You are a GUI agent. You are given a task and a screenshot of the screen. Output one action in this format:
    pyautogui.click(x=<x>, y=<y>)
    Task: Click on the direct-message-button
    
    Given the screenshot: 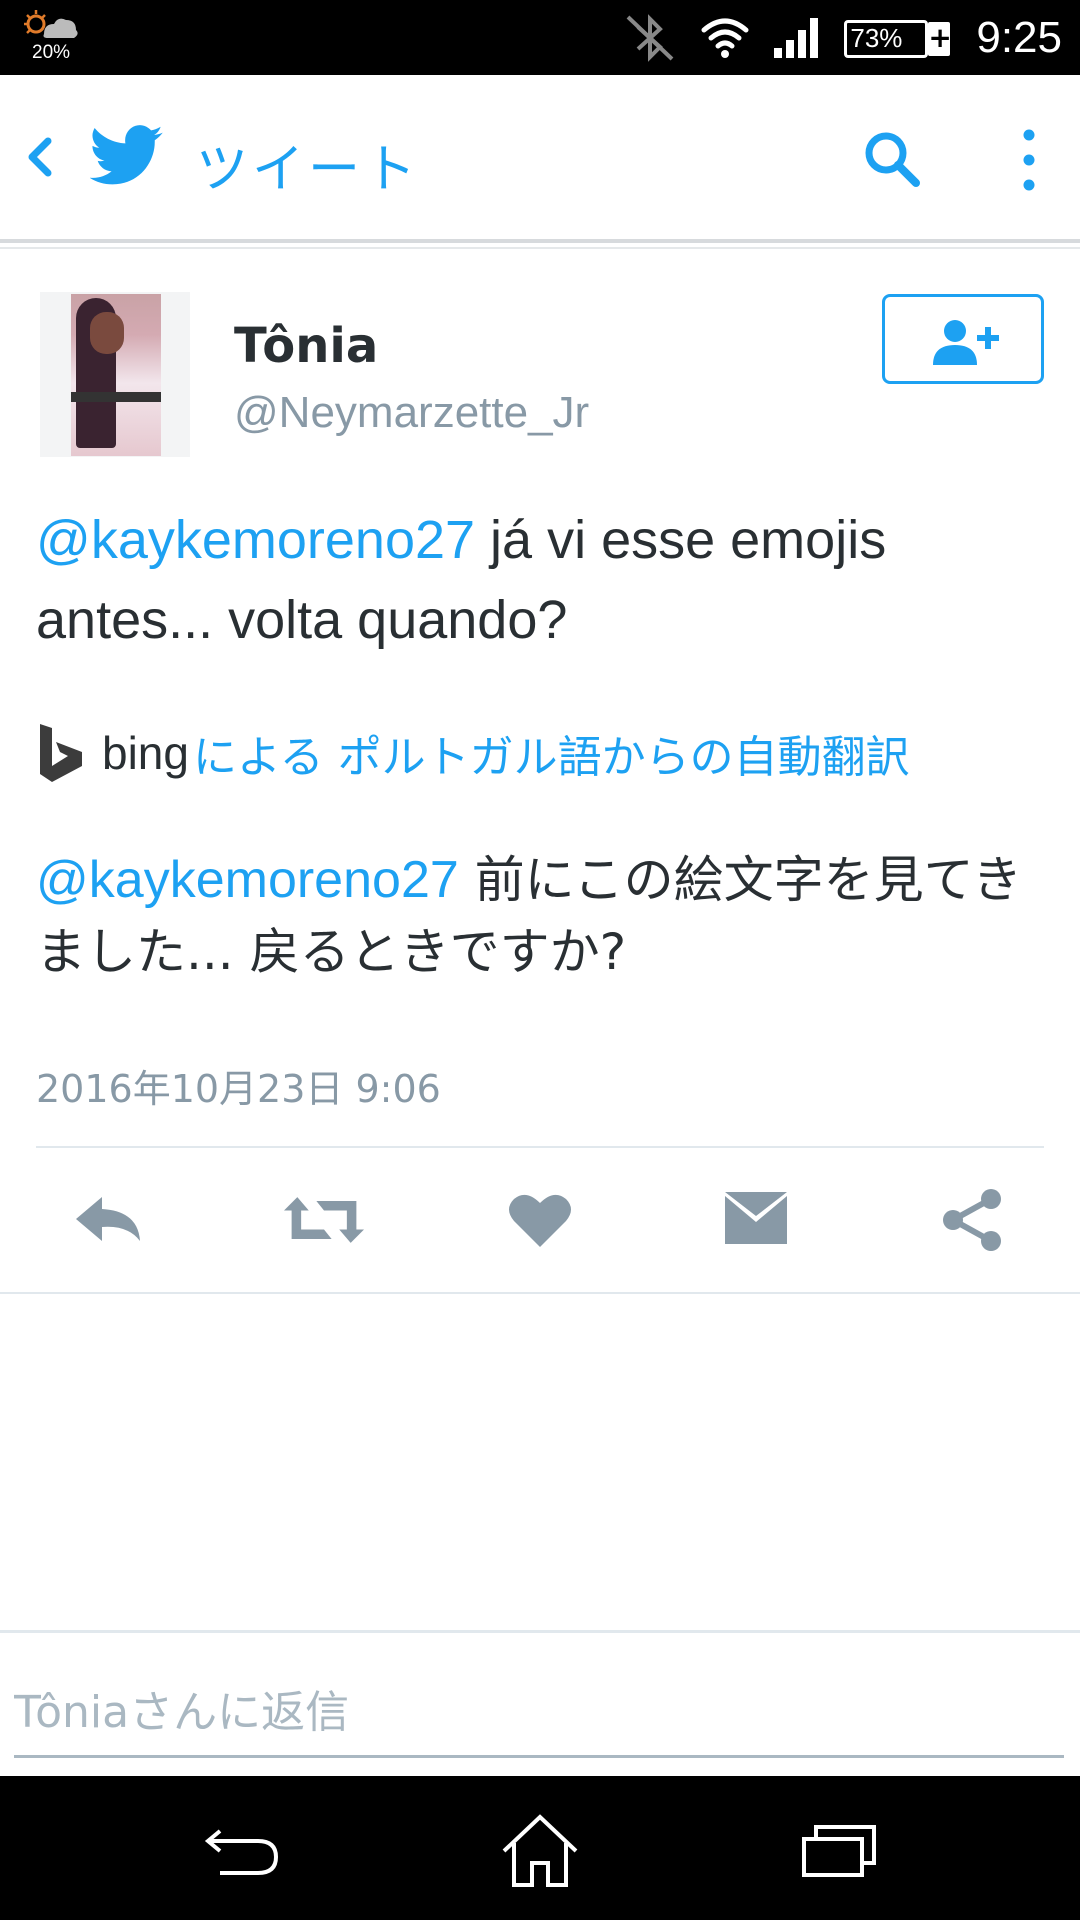 What is the action you would take?
    pyautogui.click(x=756, y=1220)
    